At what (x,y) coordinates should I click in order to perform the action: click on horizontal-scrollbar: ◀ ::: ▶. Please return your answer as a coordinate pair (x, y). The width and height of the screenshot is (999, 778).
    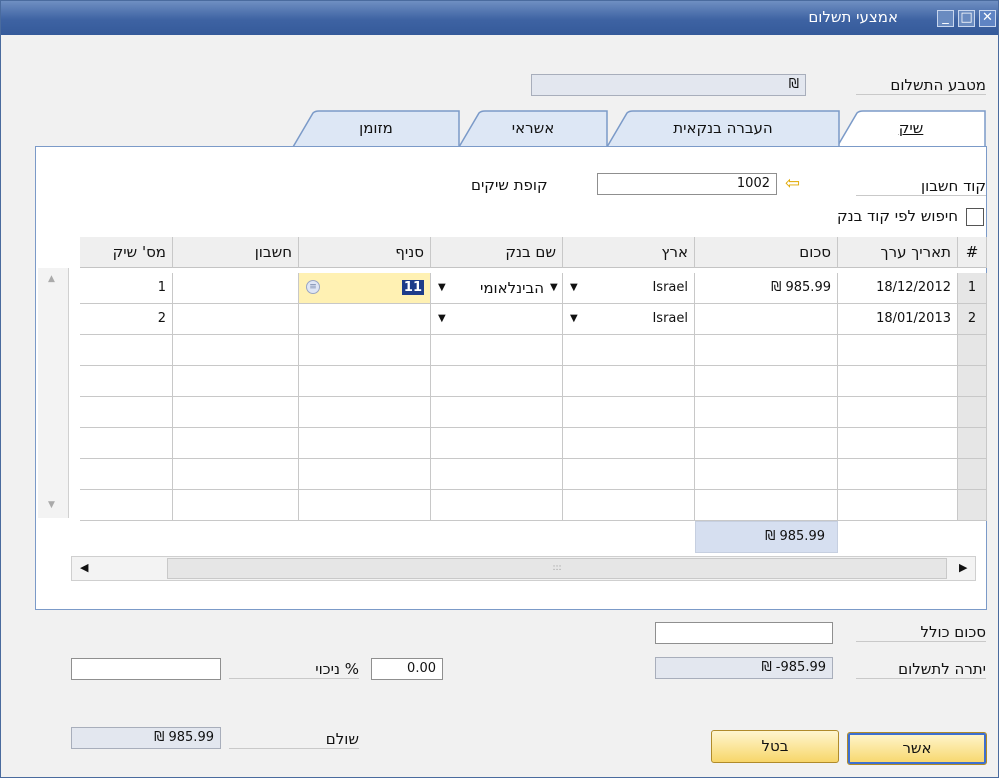
    Looking at the image, I should click on (523, 568).